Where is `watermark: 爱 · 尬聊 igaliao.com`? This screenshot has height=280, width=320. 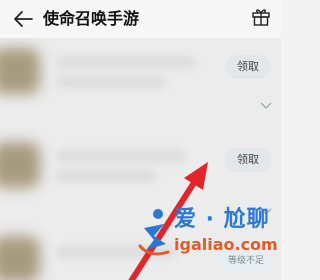
watermark: 爱 · 尬聊 igaliao.com is located at coordinates (208, 236).